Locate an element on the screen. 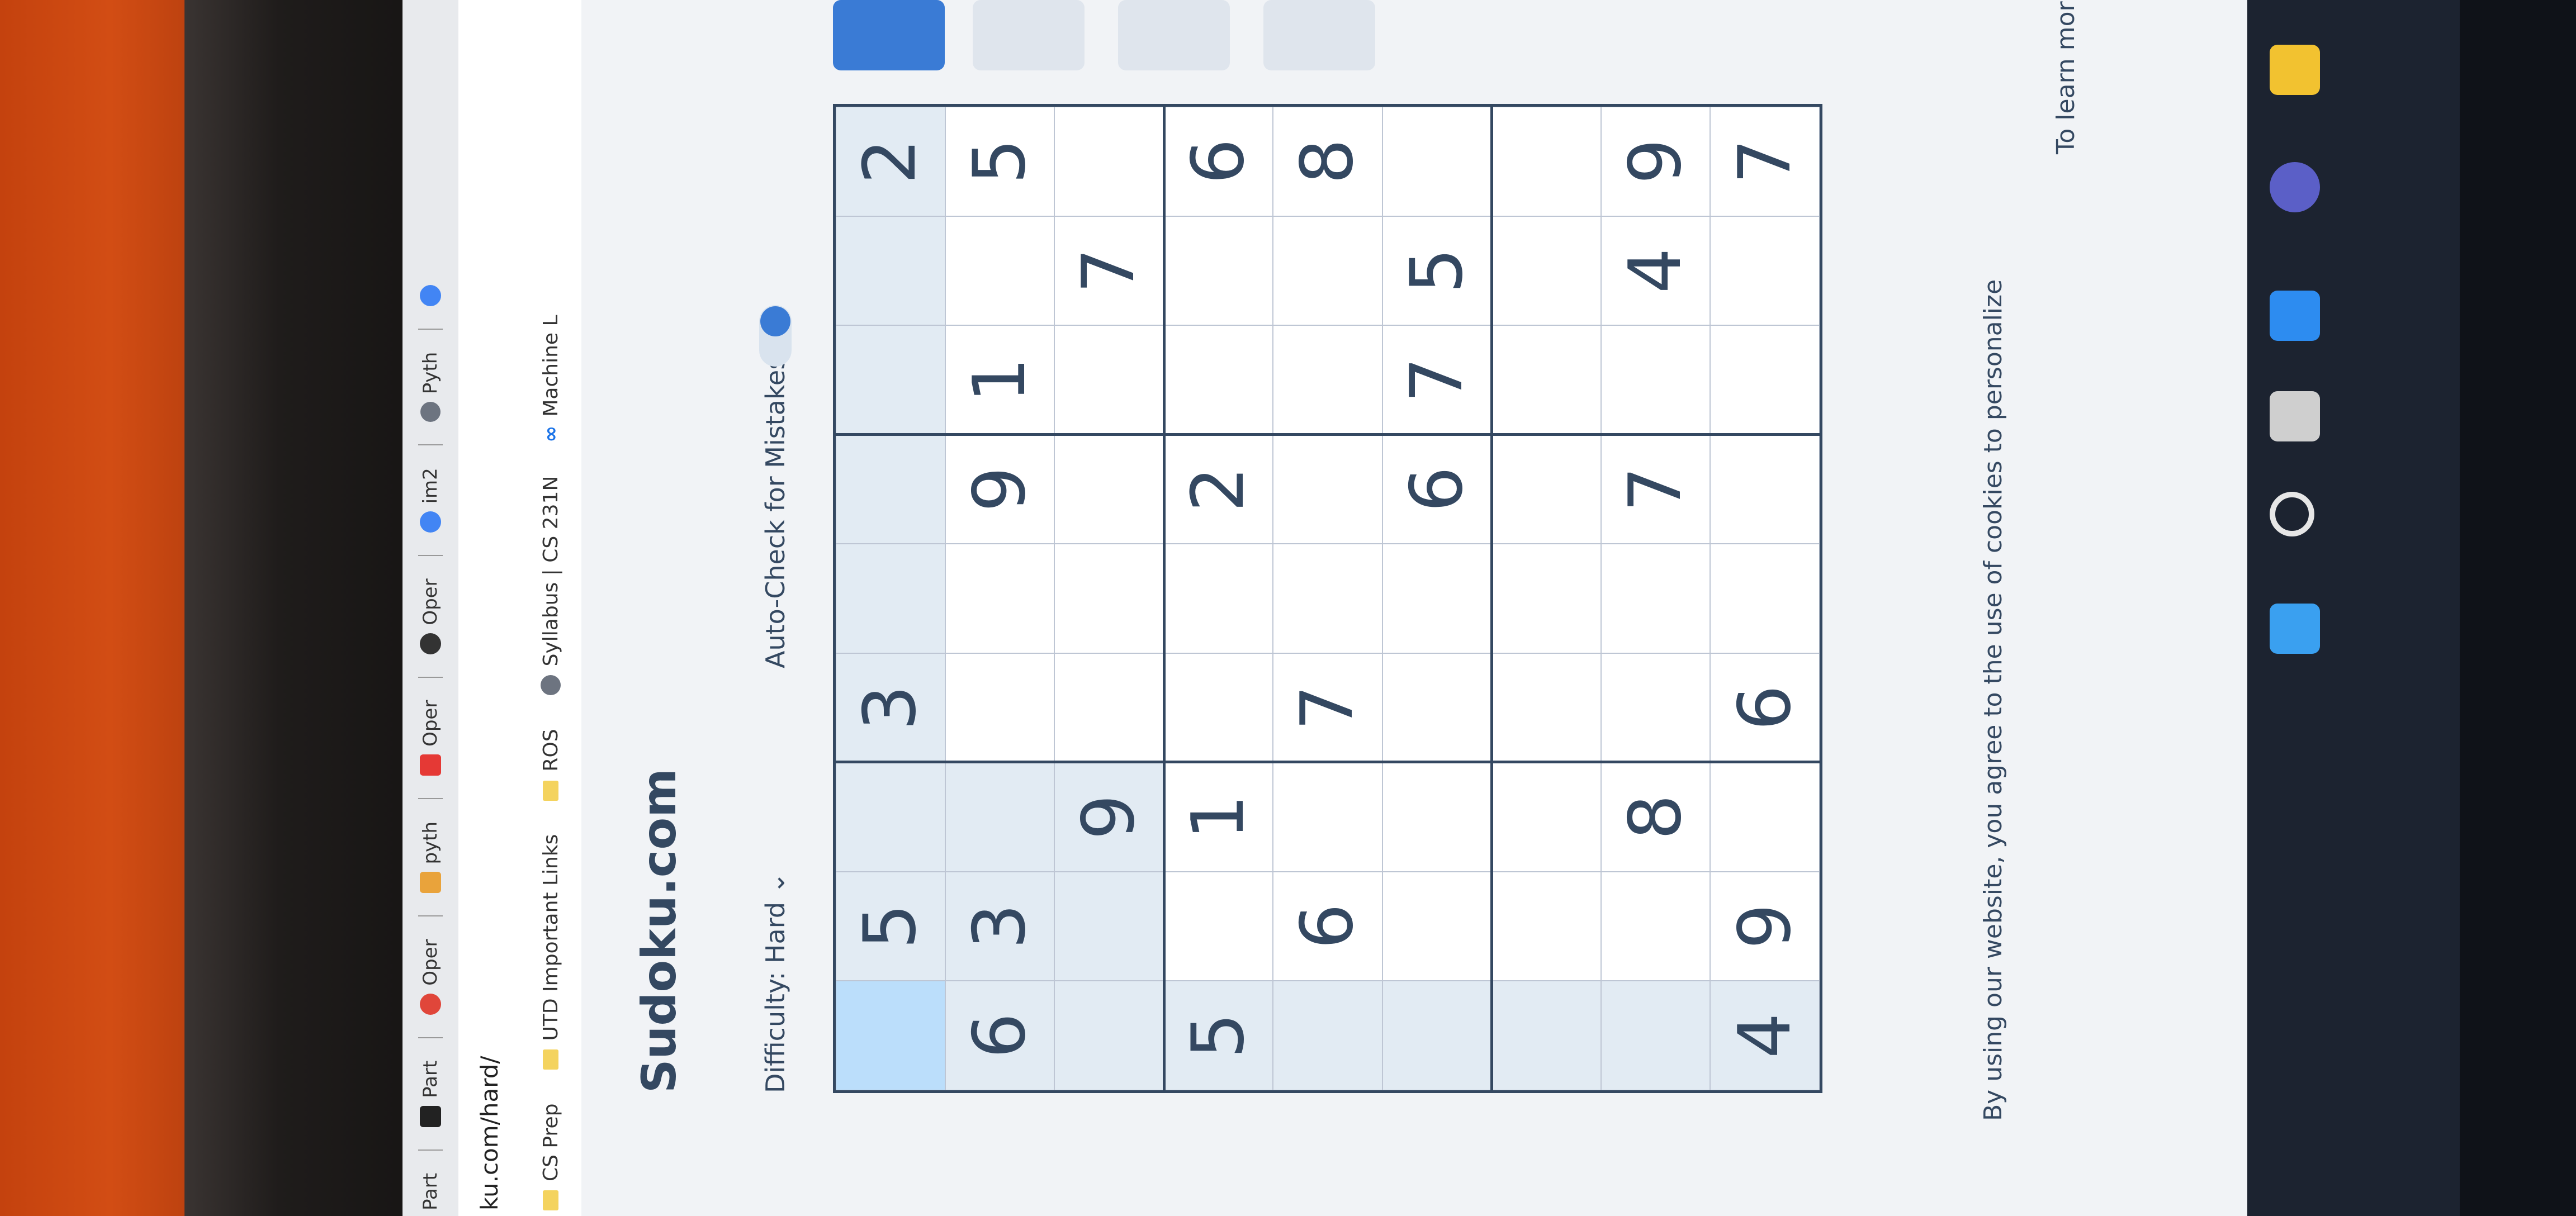 This screenshot has height=1216, width=2576. browser-tab: Pyth is located at coordinates (430, 387).